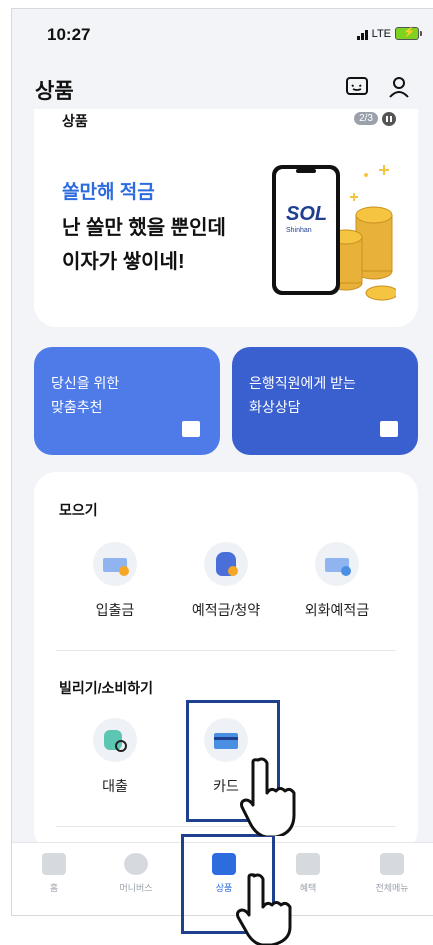  Describe the element at coordinates (108, 192) in the screenshot. I see `banner-subtitle: 쏠만해 적금` at that location.